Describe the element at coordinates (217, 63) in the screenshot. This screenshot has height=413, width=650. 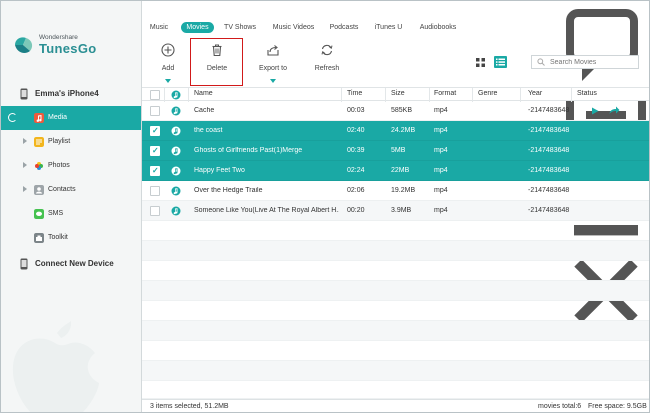
I see `delete-button: Delete` at that location.